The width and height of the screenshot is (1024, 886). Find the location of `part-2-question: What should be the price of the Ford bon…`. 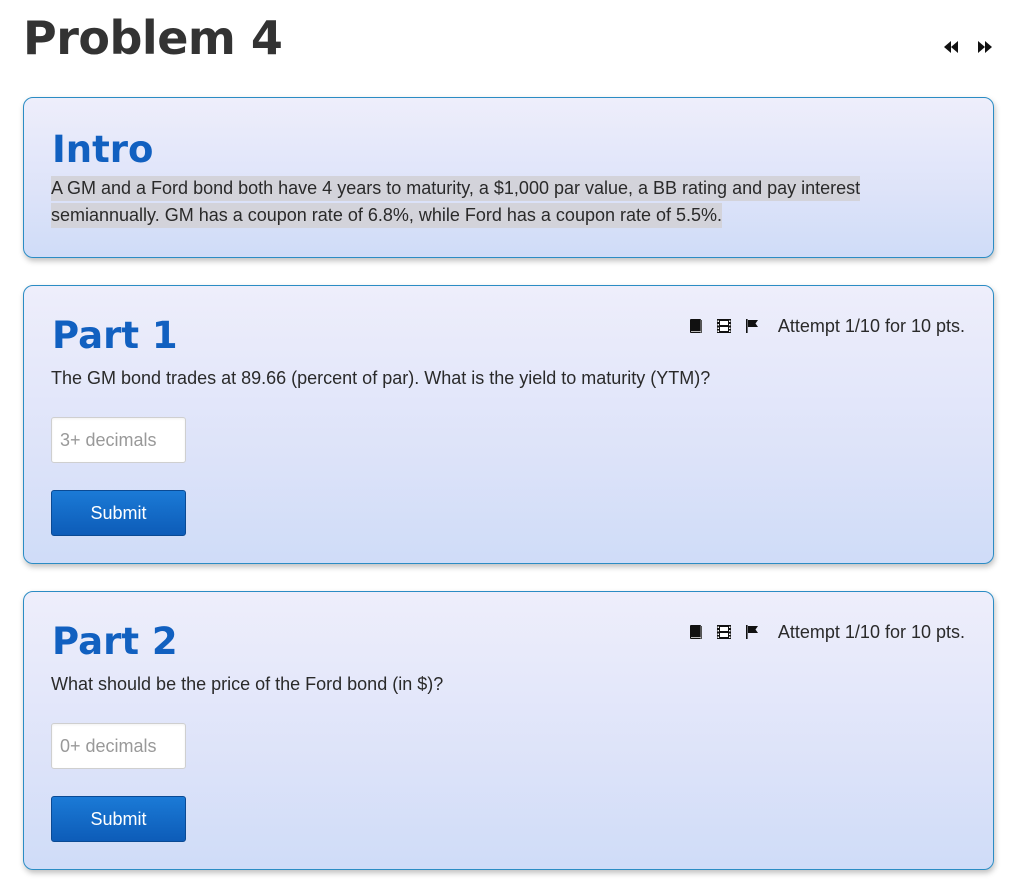

part-2-question: What should be the price of the Ford bon… is located at coordinates (247, 684).